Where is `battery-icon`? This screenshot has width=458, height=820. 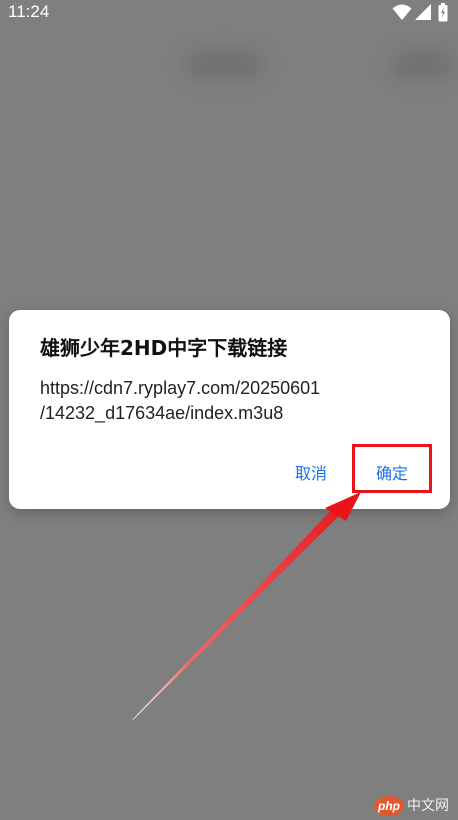 battery-icon is located at coordinates (443, 12).